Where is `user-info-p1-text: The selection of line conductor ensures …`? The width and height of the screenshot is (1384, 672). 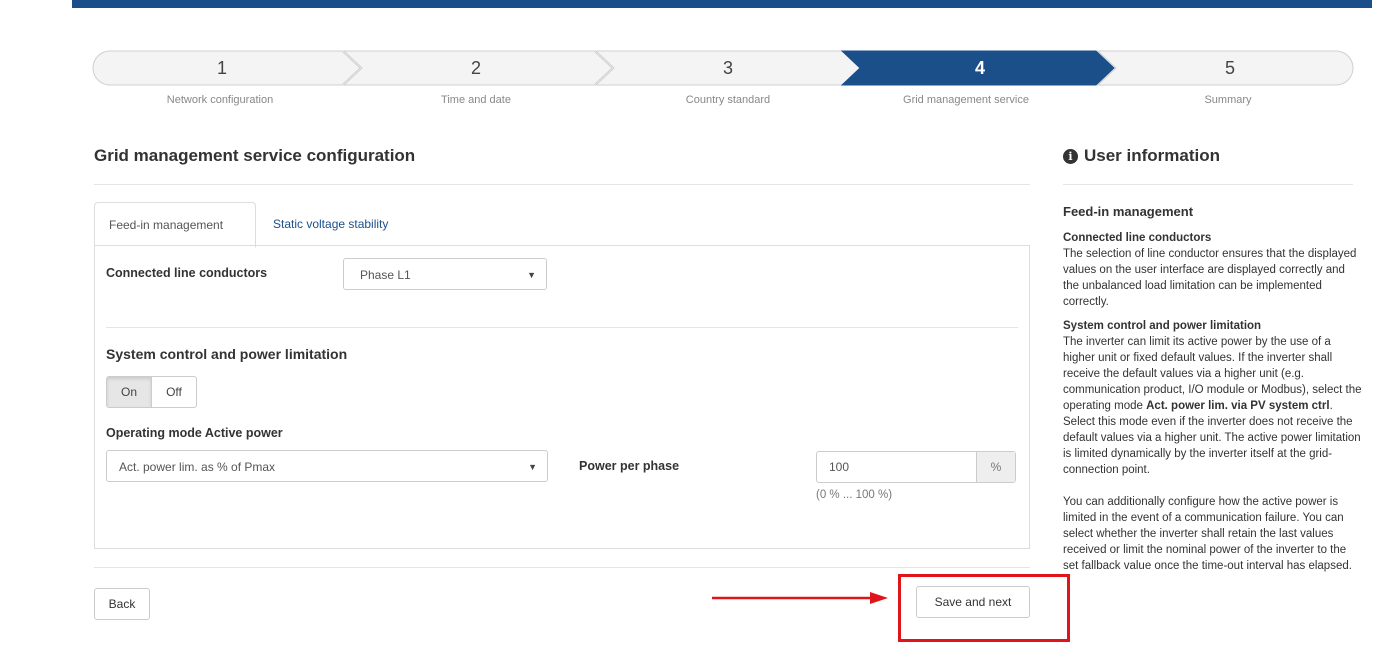
user-info-p1-text: The selection of line conductor ensures … is located at coordinates (1210, 278).